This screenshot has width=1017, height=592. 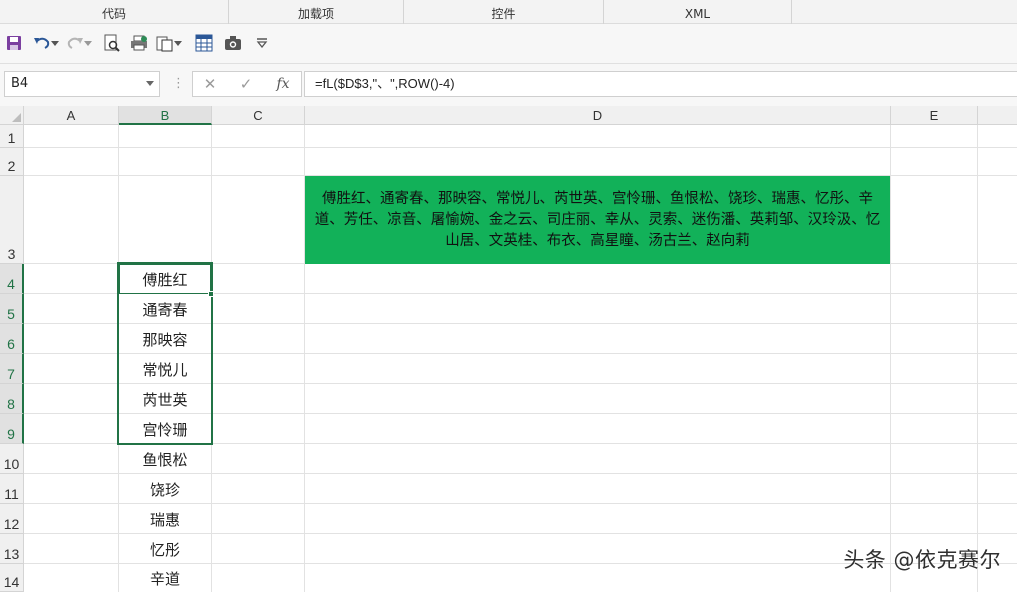 I want to click on cell-b10: 鱼恨松, so click(x=165, y=459).